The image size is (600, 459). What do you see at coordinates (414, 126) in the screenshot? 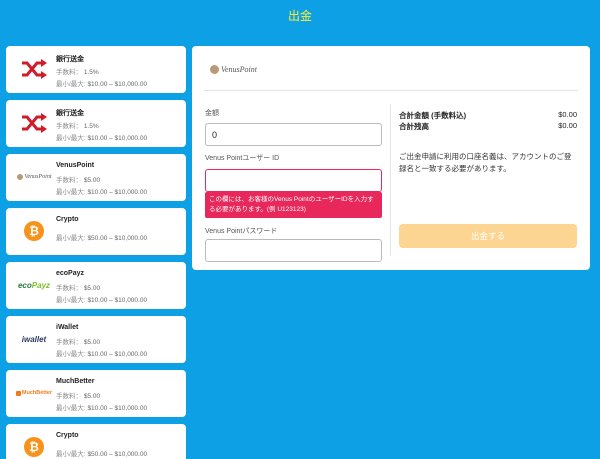
I see `balance-label: 合計残高` at bounding box center [414, 126].